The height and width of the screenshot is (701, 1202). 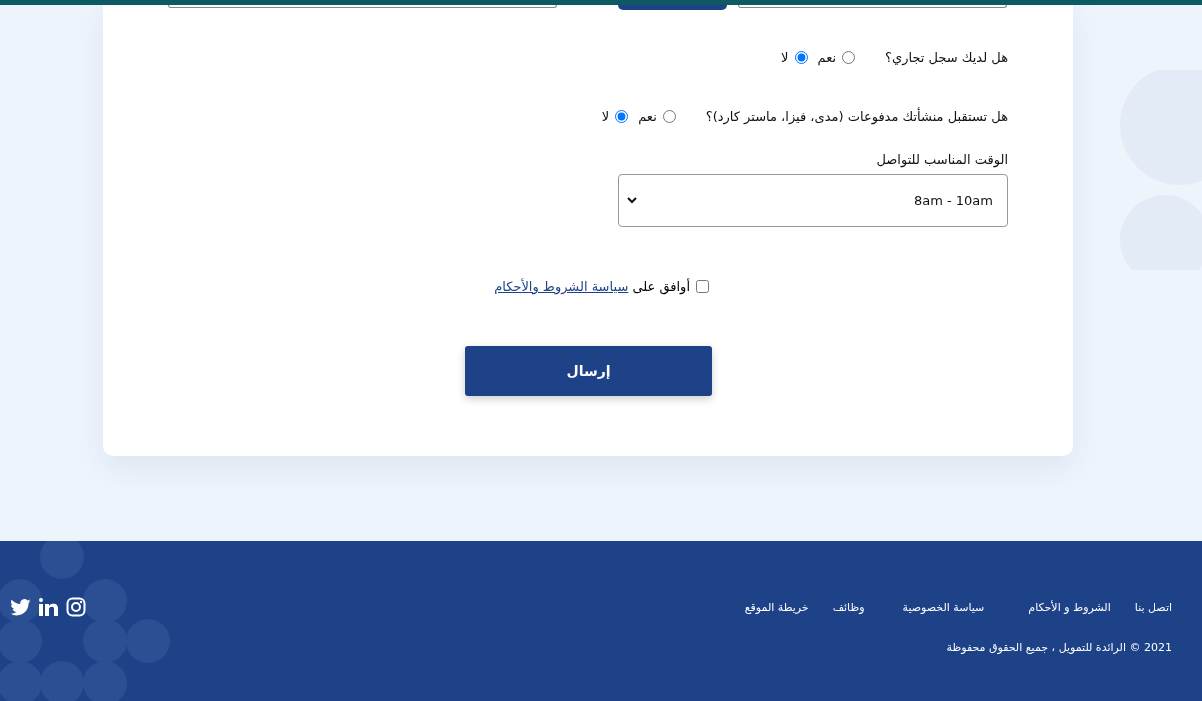 What do you see at coordinates (776, 607) in the screenshot?
I see `footer-link: خريطة الموقع` at bounding box center [776, 607].